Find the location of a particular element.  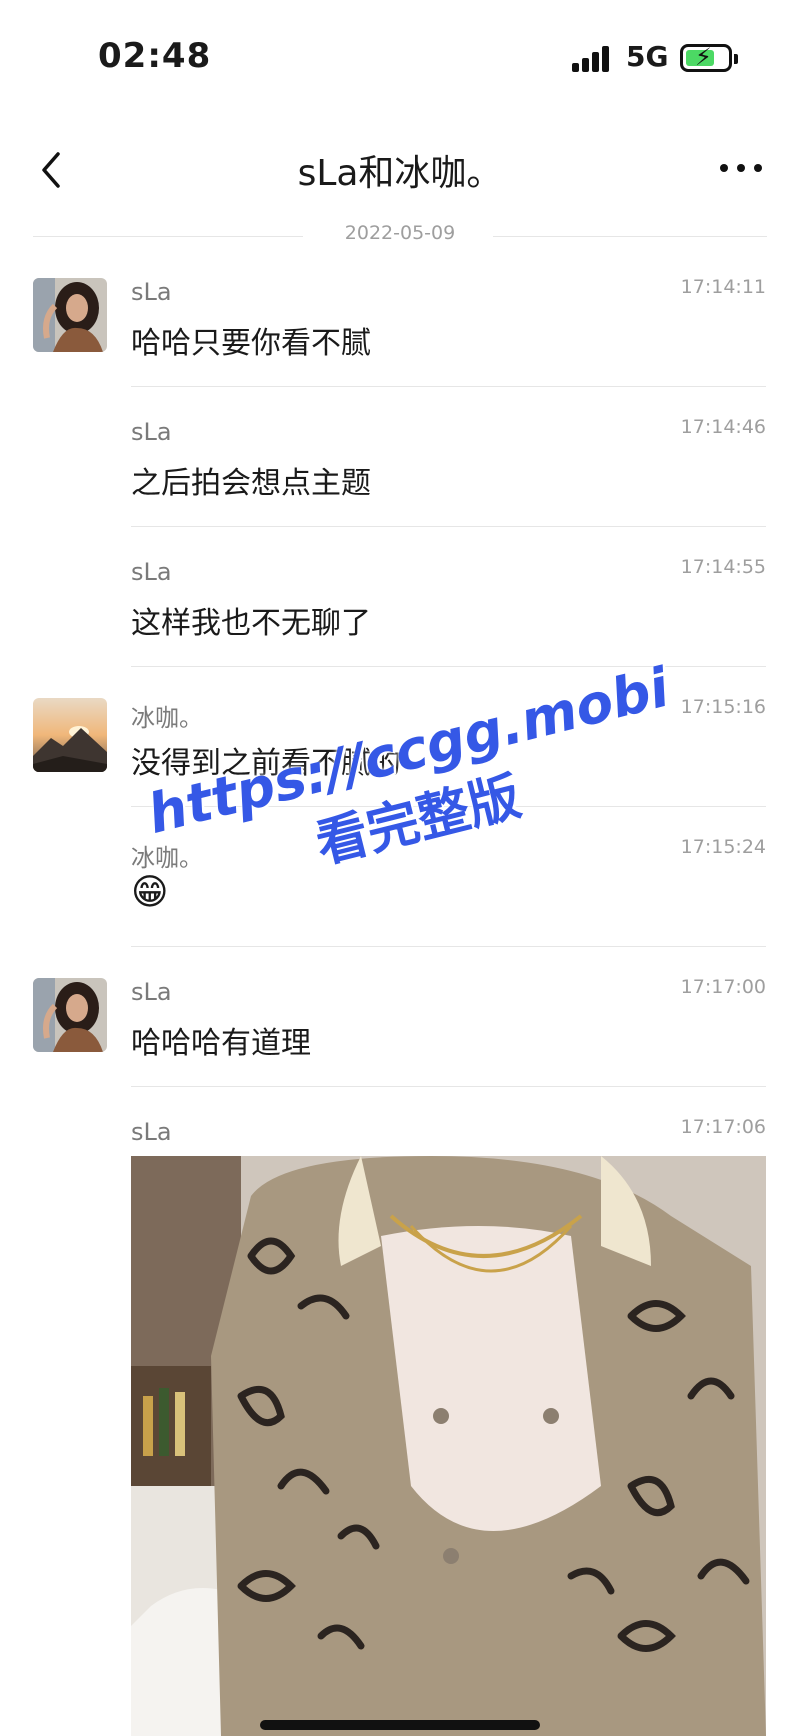

chat-title: sLa和冰咖。 is located at coordinates (400, 173).